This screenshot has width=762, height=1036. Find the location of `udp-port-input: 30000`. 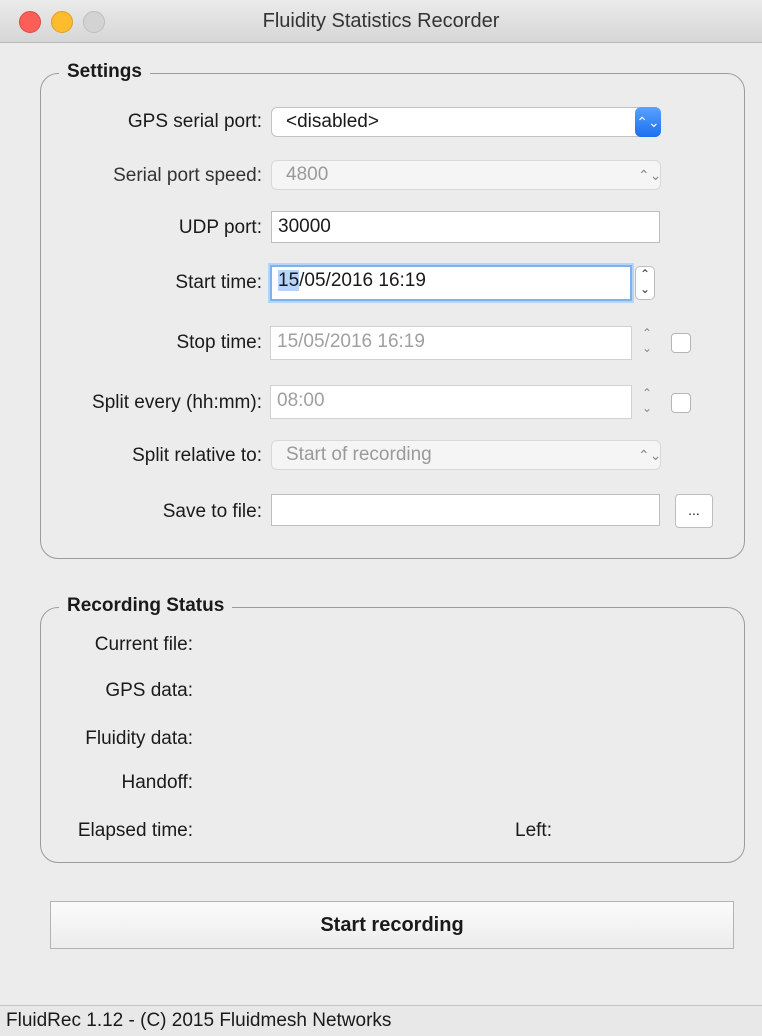

udp-port-input: 30000 is located at coordinates (465, 227).